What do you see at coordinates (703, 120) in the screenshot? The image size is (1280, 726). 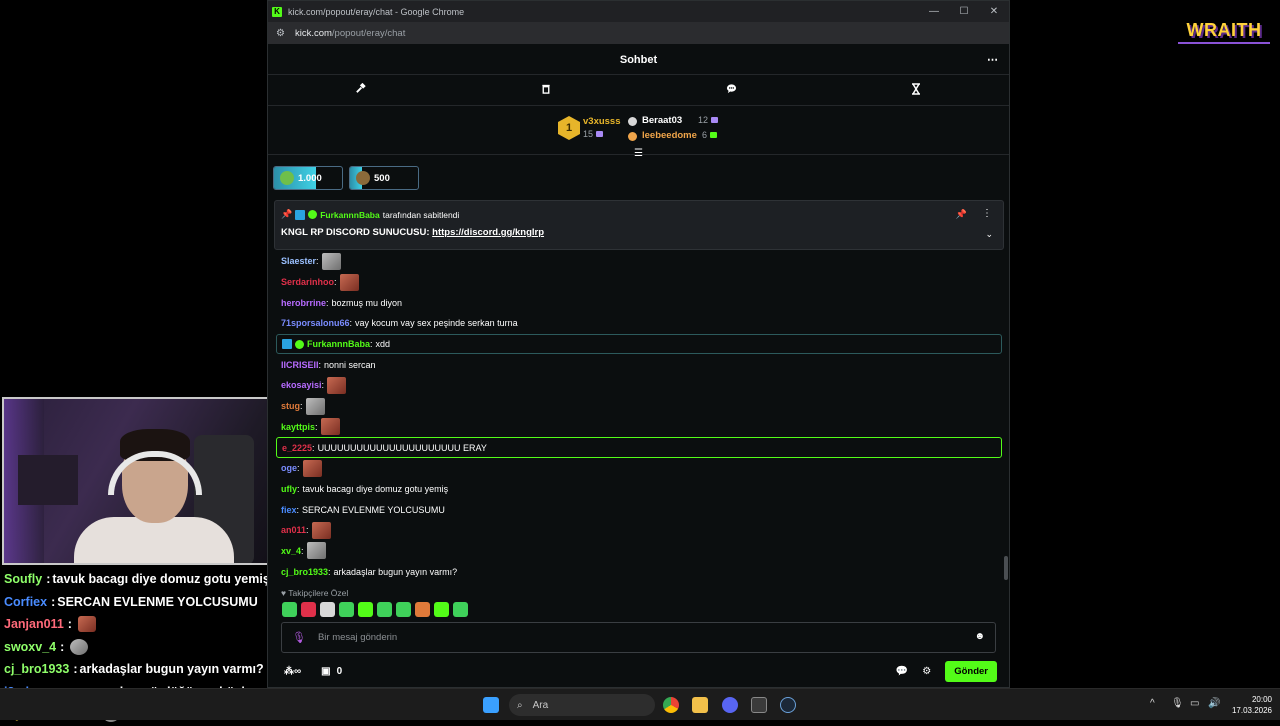 I see `leader-second-count: 12` at bounding box center [703, 120].